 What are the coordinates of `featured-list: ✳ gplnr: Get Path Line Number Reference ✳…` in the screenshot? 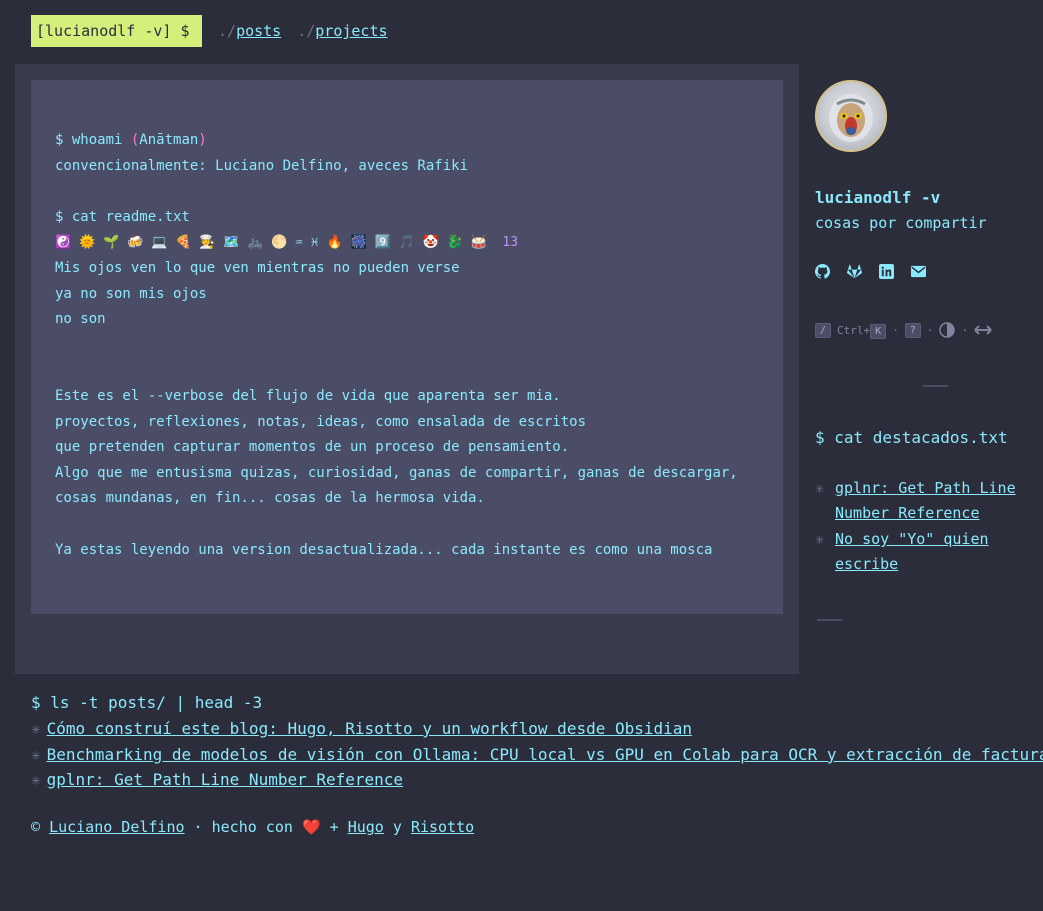 It's located at (922, 527).